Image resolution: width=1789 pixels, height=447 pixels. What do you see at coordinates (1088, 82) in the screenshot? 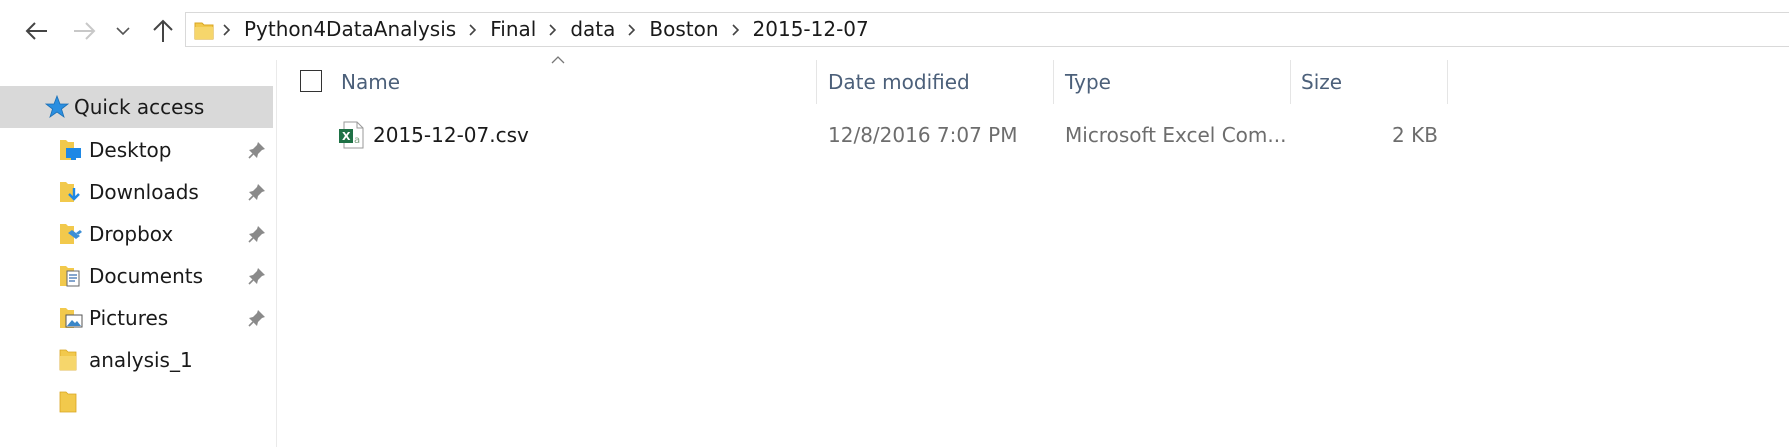
I see `column-header-type: Type` at bounding box center [1088, 82].